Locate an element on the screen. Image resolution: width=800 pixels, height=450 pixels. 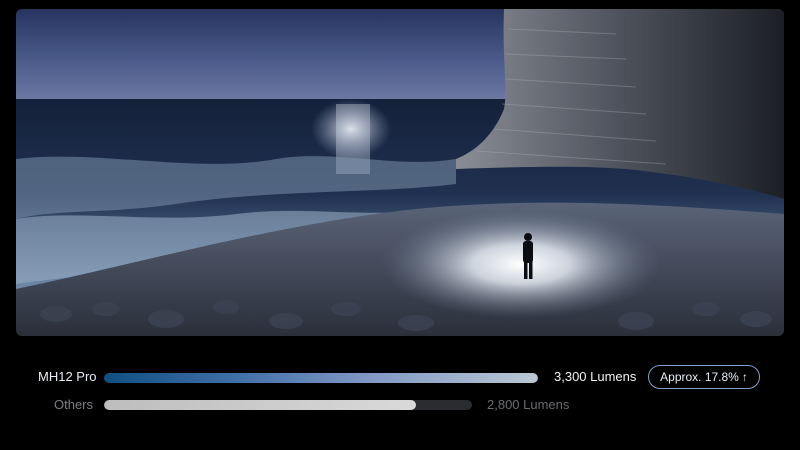
comparison-row-mh12-pro: MH12 Pro 3,300 Lumens Approx. 17.8% ↑ is located at coordinates (400, 377).